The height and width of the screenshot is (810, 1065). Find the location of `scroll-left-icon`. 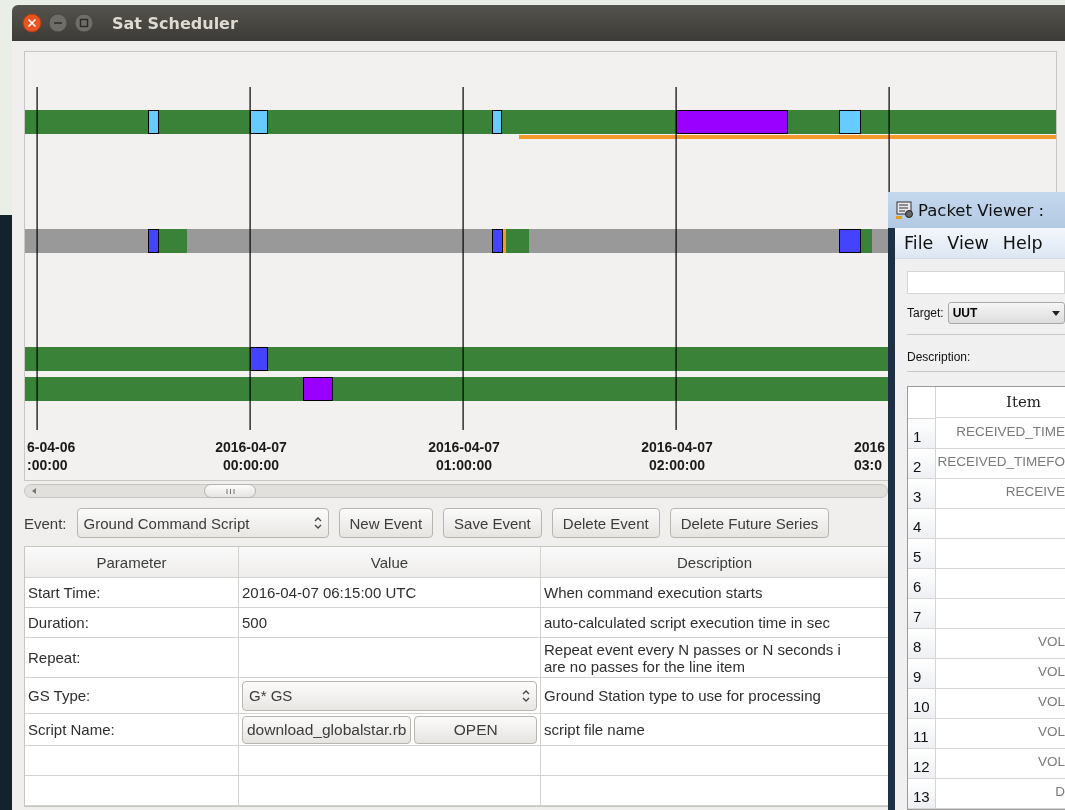

scroll-left-icon is located at coordinates (34, 491).